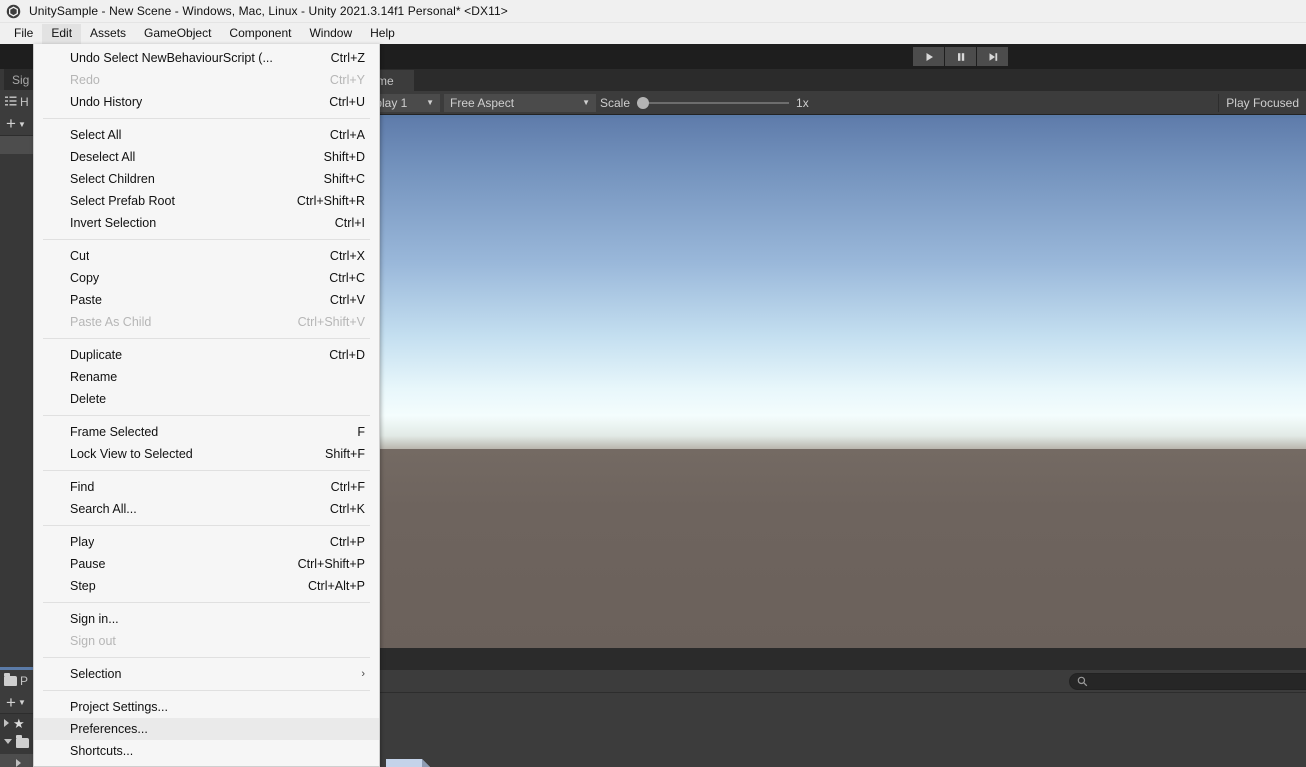 This screenshot has height=767, width=1306. I want to click on menu-item-duplicate: Duplicate Ctrl+D, so click(206, 355).